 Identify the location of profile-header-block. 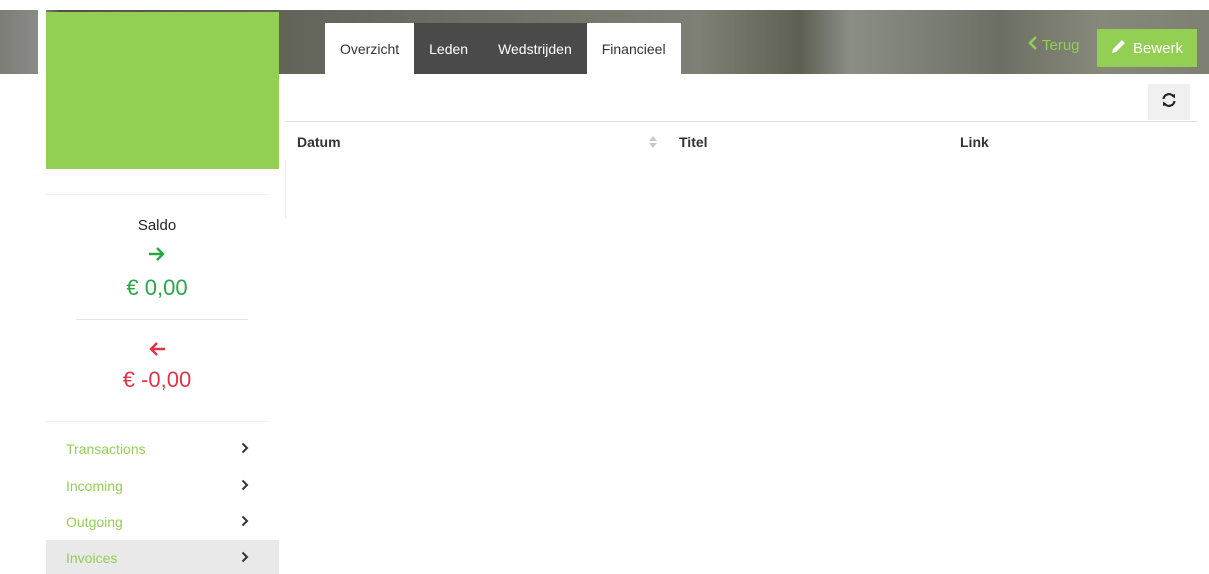
(162, 90).